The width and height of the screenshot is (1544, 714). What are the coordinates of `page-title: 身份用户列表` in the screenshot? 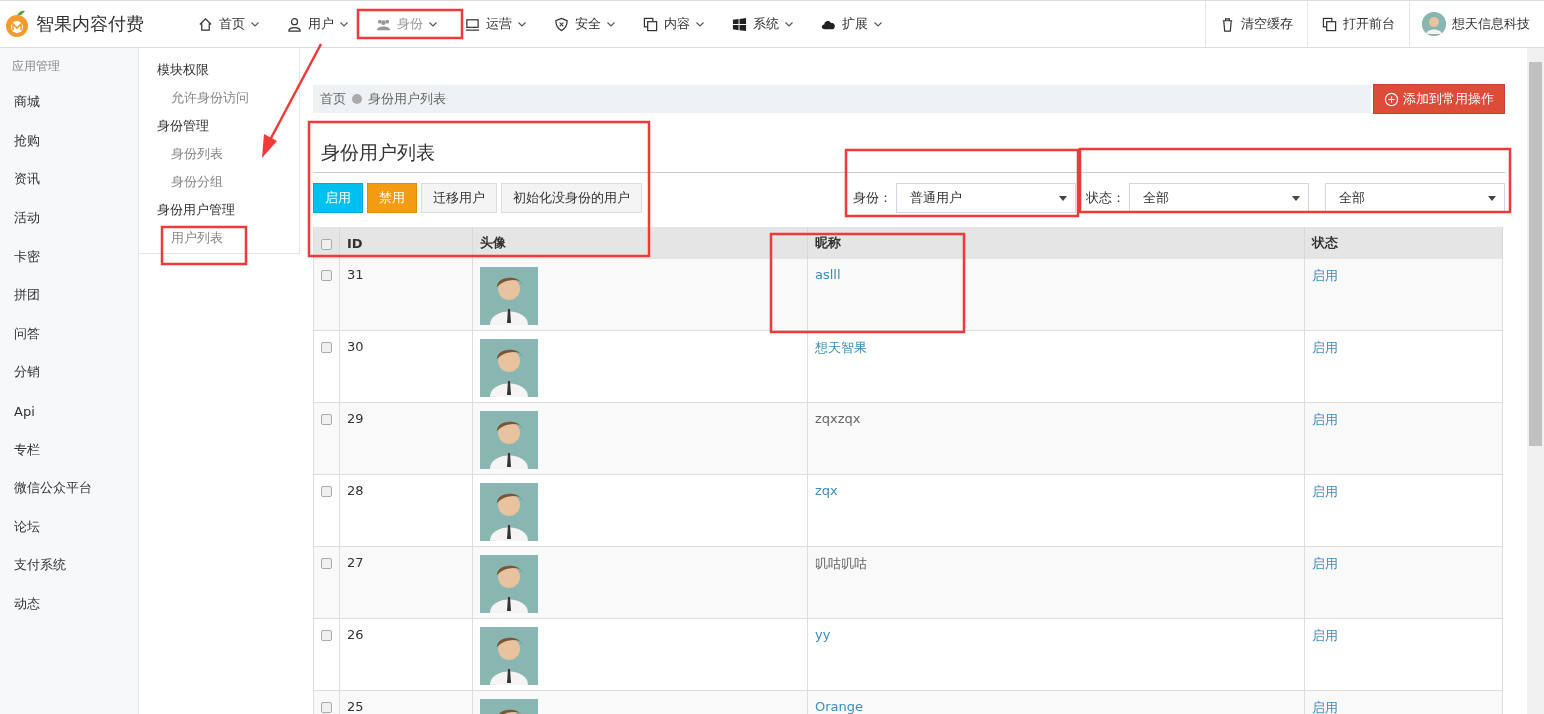 It's located at (909, 146).